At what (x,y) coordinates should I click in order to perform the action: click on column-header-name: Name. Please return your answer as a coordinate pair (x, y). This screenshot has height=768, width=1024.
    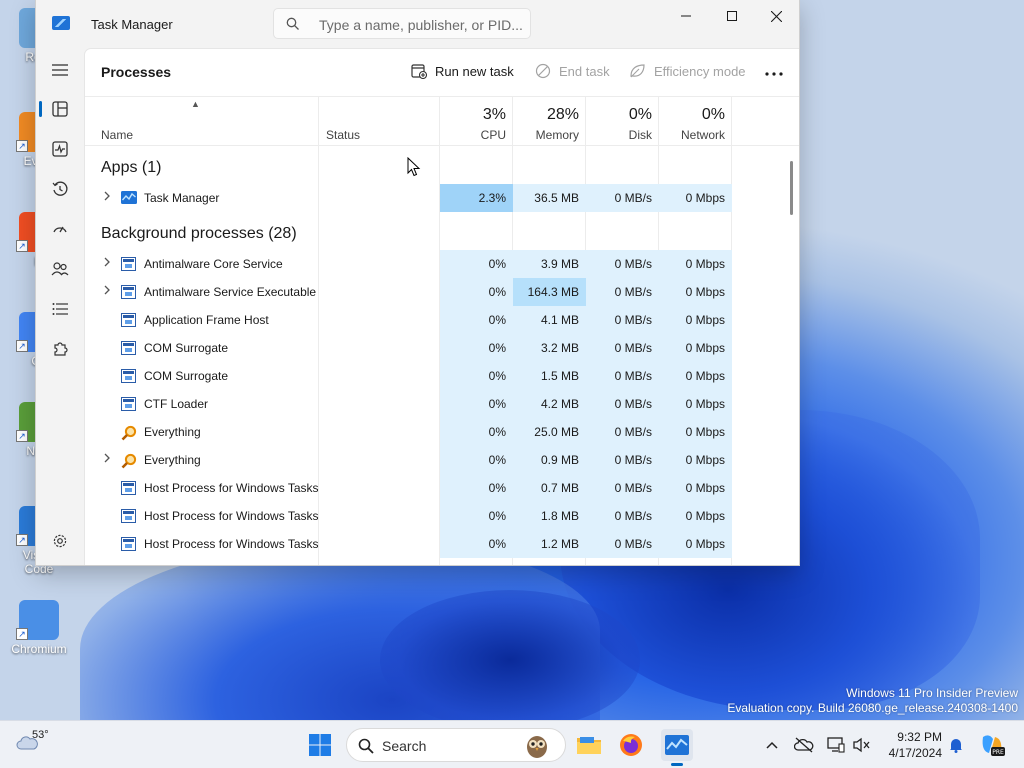
    Looking at the image, I should click on (117, 135).